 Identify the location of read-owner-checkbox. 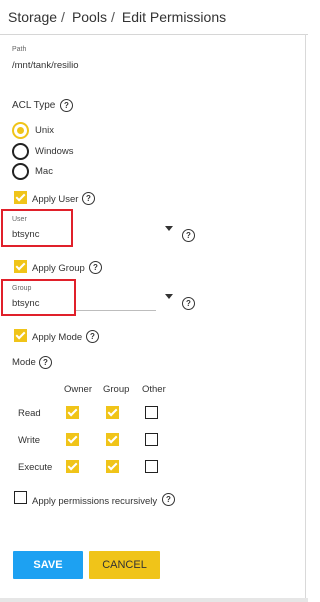
(72, 412).